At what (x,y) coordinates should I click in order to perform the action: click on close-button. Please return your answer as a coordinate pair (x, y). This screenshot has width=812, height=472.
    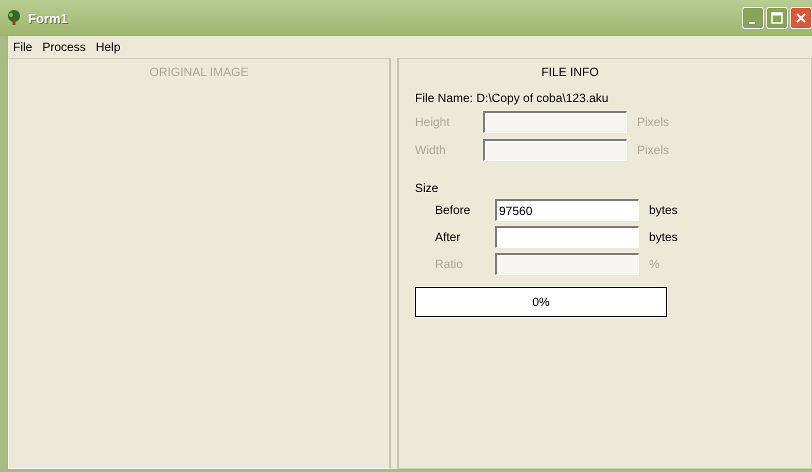
    Looking at the image, I should click on (801, 18).